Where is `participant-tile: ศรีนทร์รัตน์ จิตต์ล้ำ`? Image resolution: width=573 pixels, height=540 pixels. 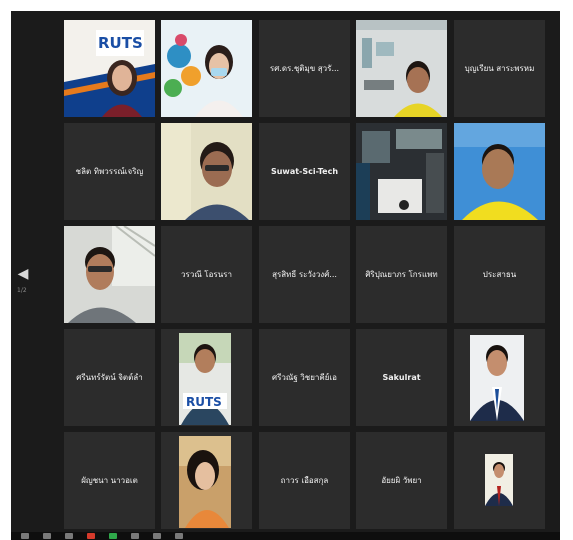
participant-tile: ศรีนทร์รัตน์ จิตต์ล้ำ is located at coordinates (109, 377).